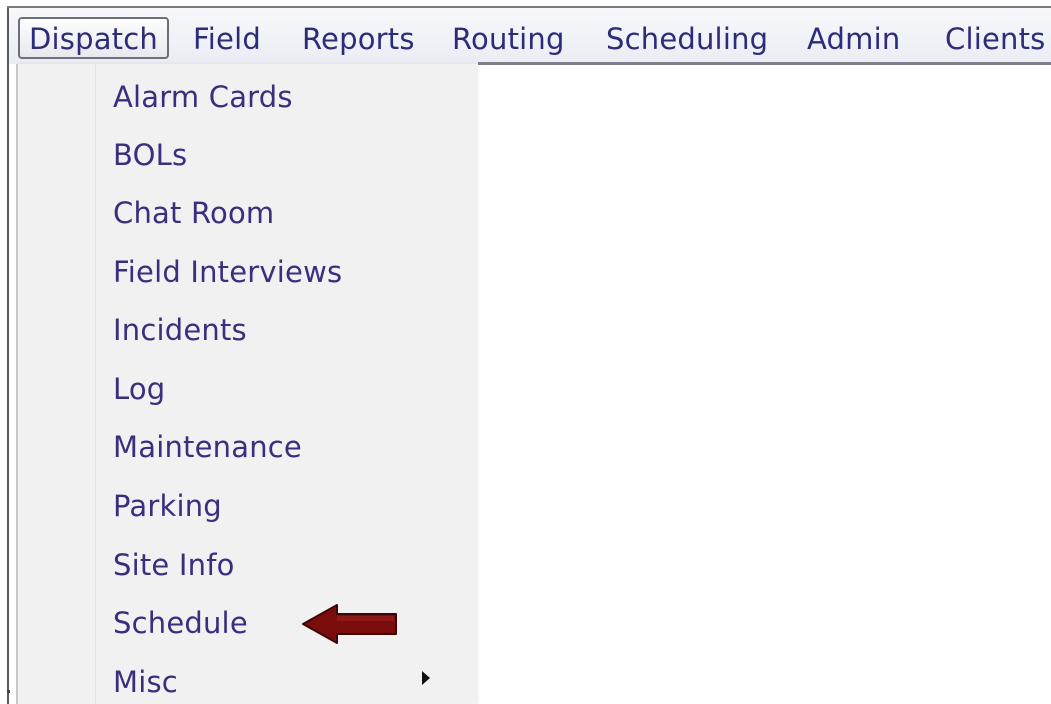  Describe the element at coordinates (853, 39) in the screenshot. I see `menu-admin: Admin` at that location.